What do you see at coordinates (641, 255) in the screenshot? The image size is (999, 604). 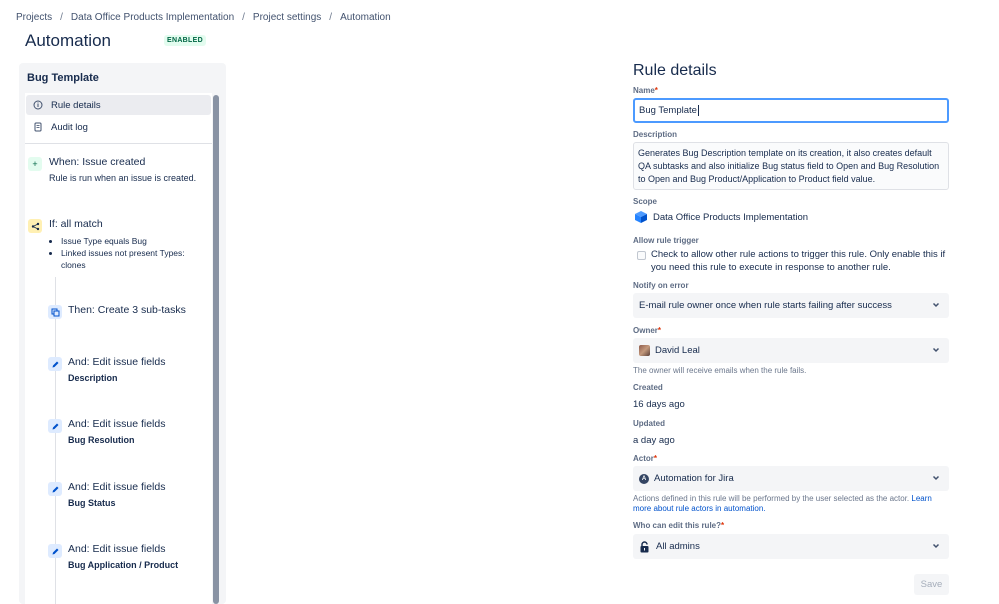 I see `allow-trigger-checkbox` at bounding box center [641, 255].